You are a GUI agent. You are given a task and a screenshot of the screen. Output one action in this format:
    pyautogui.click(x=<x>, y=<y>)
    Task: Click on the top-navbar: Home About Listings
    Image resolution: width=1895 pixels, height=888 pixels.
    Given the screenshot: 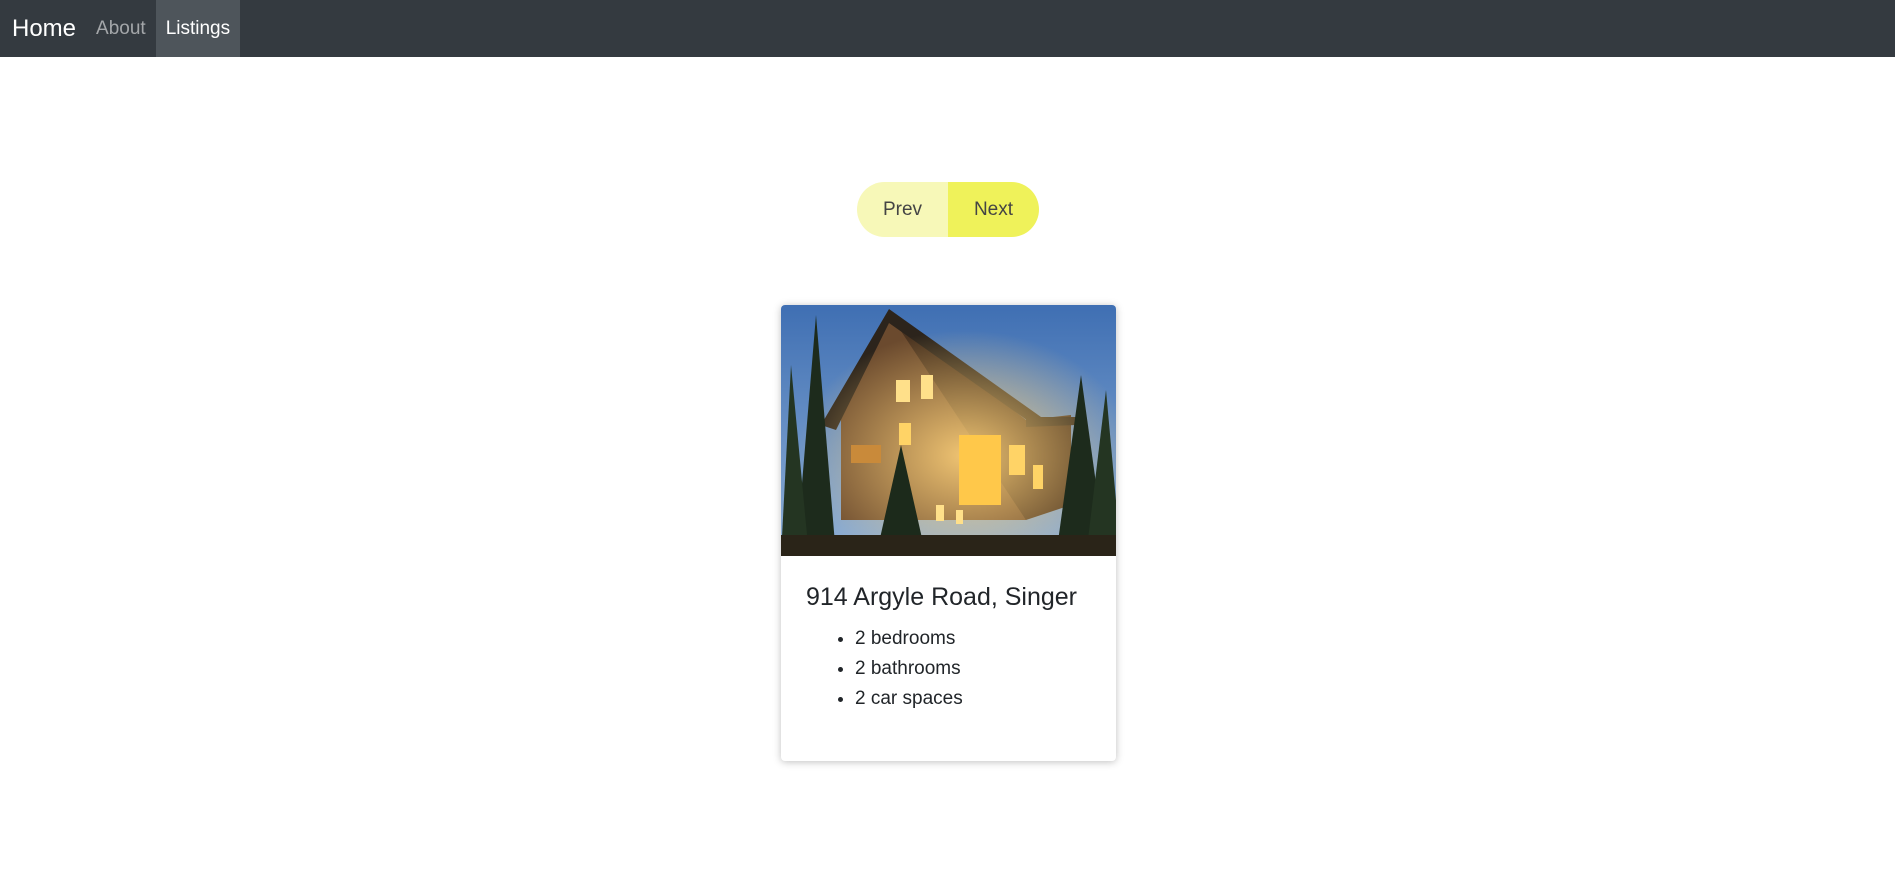 What is the action you would take?
    pyautogui.click(x=947, y=28)
    